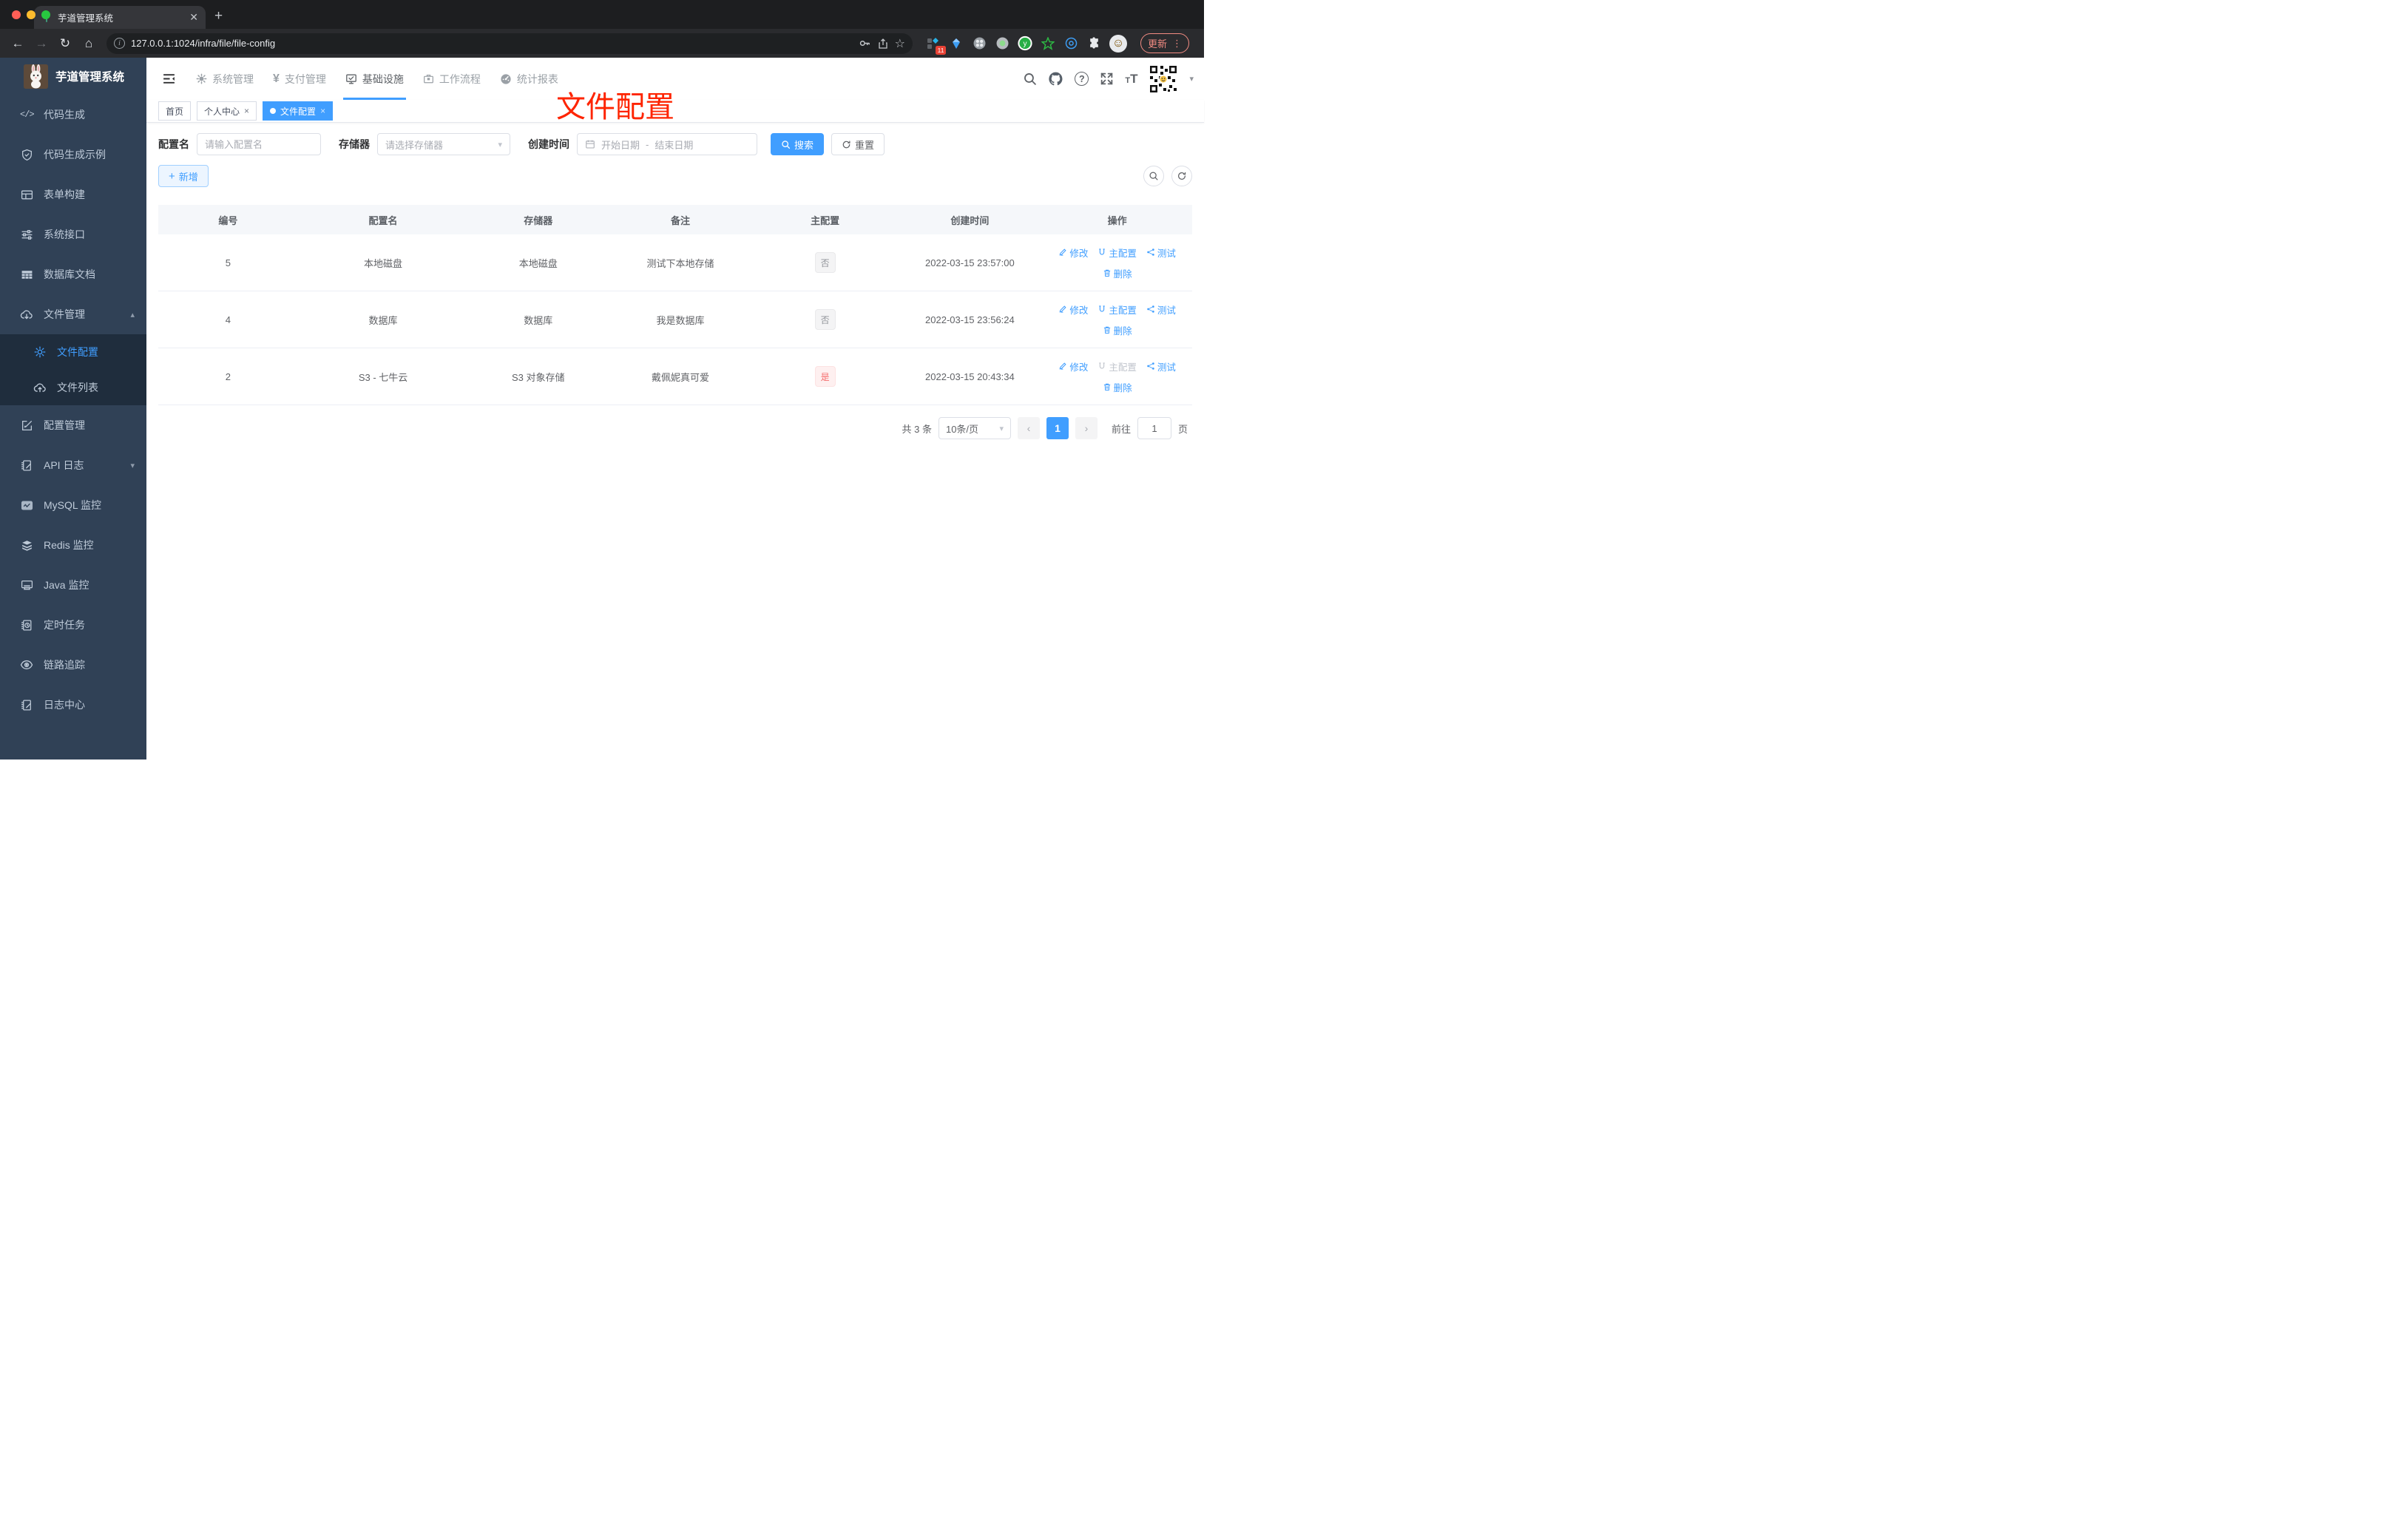  Describe the element at coordinates (73, 194) in the screenshot. I see `sidebar-item-form-builder: 表单构建` at that location.